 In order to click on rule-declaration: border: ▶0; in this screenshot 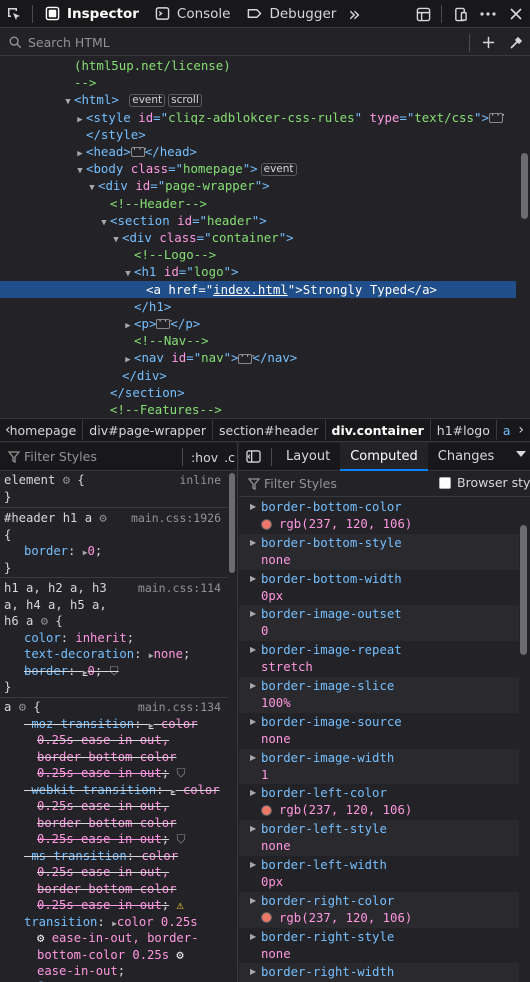, I will do `click(53, 551)`.